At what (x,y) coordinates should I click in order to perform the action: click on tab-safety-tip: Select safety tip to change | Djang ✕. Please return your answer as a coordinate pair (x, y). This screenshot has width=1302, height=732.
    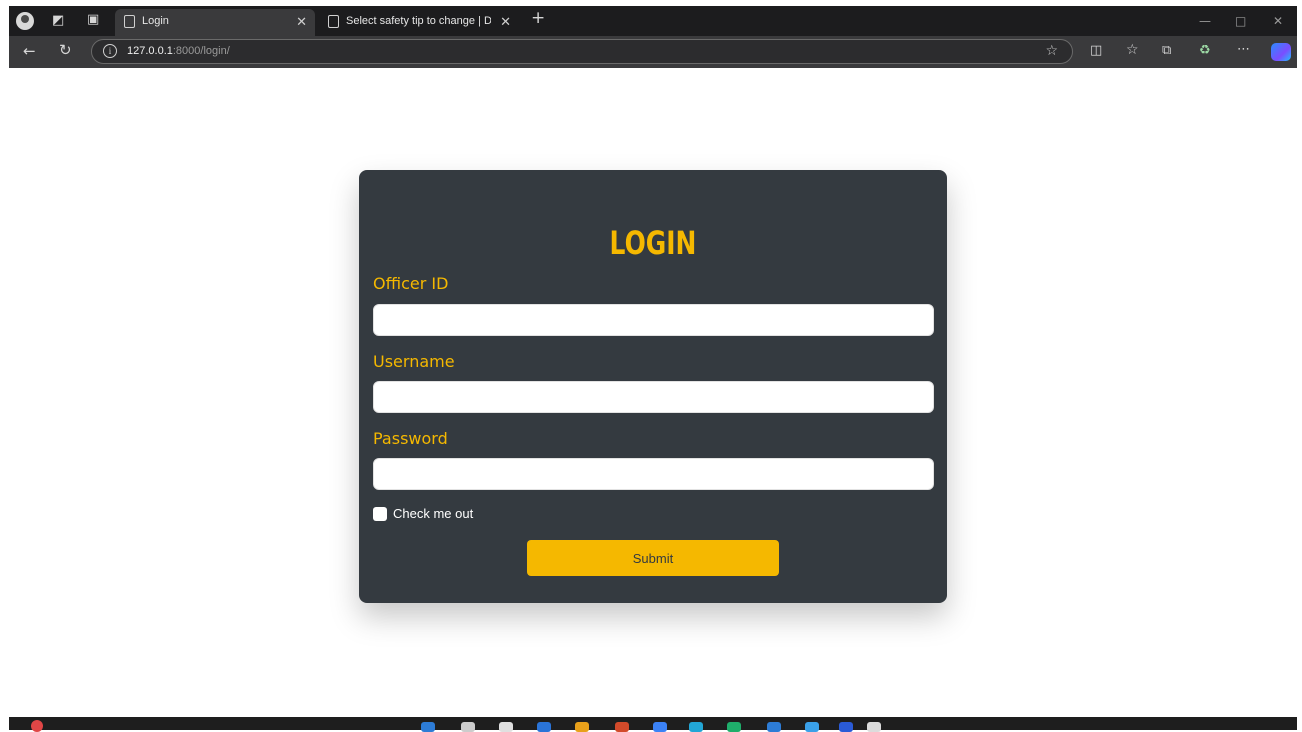
    Looking at the image, I should click on (419, 22).